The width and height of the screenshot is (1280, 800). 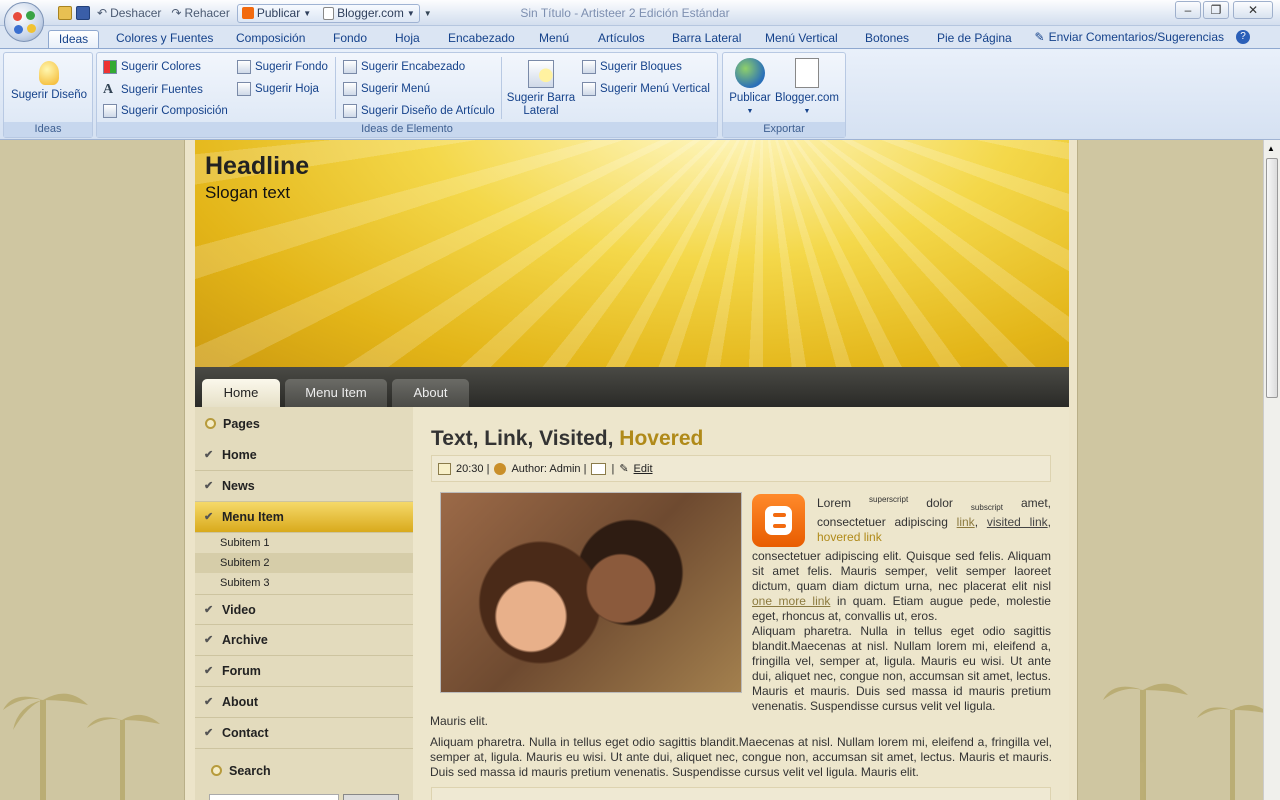 I want to click on close-button: ✕, so click(x=1253, y=10).